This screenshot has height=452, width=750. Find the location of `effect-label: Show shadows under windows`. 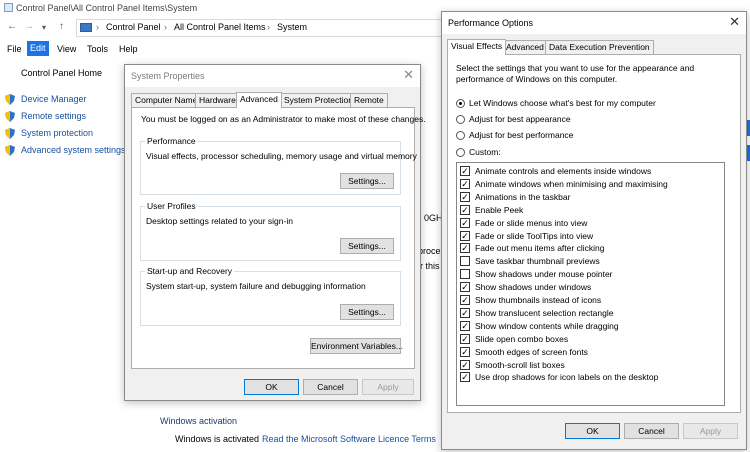

effect-label: Show shadows under windows is located at coordinates (533, 287).